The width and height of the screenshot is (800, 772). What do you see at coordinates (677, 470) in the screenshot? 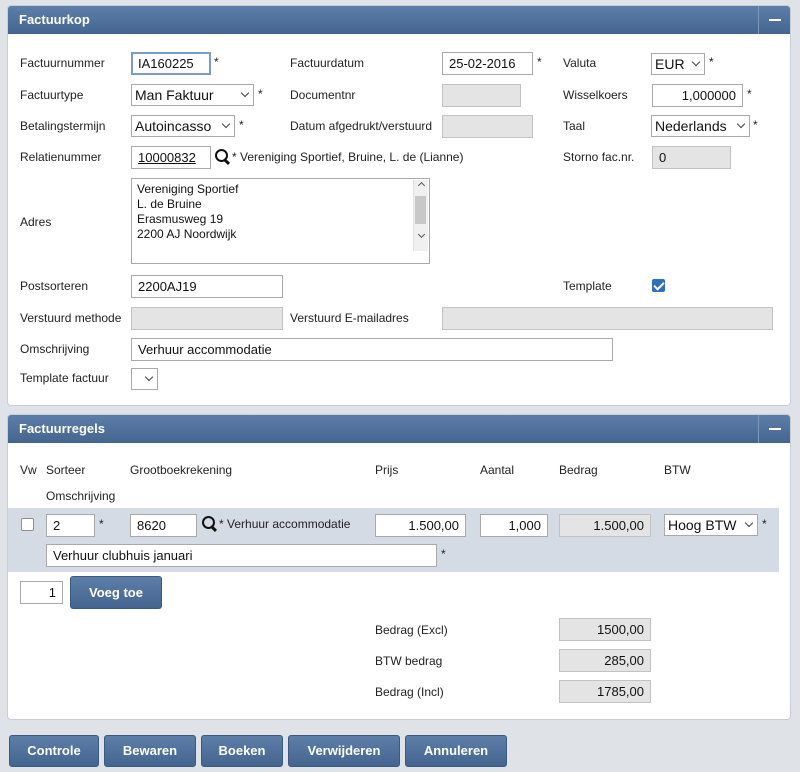
I see `col-btw: BTW` at bounding box center [677, 470].